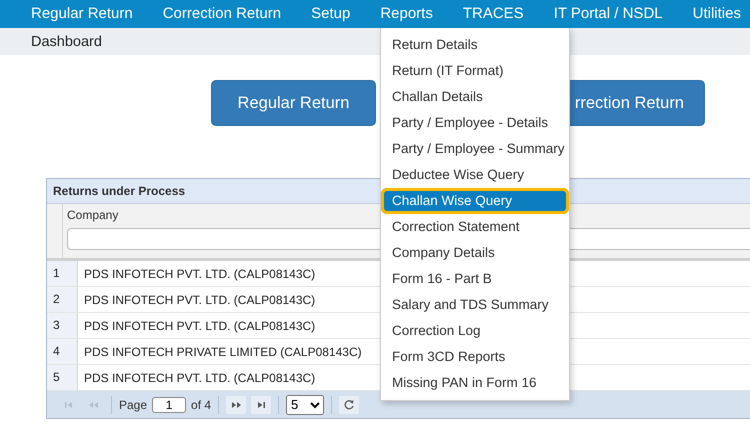 The image size is (750, 425). Describe the element at coordinates (62, 299) in the screenshot. I see `row-number: 2` at that location.